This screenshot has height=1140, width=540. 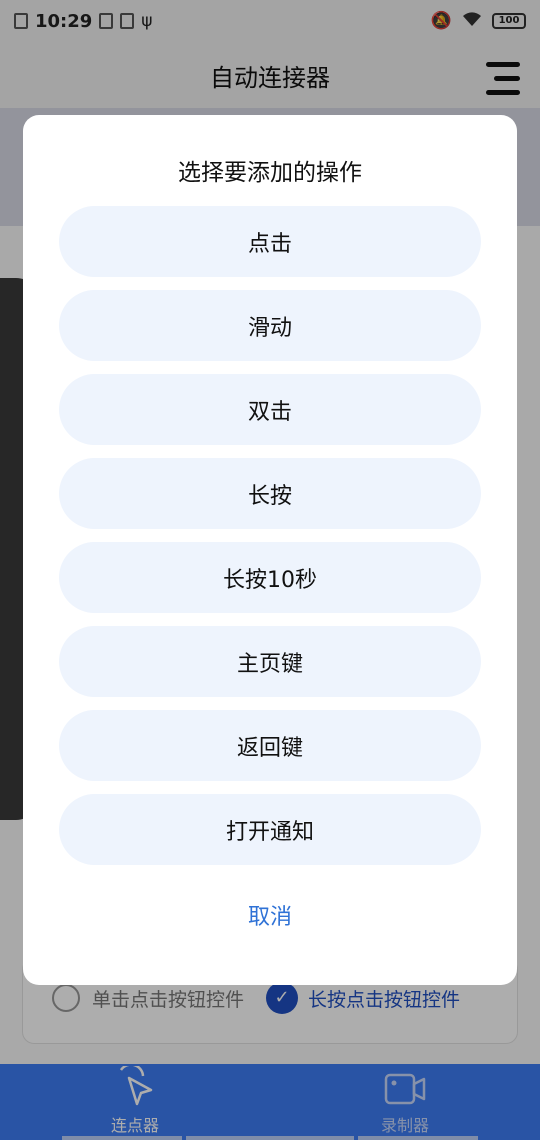 What do you see at coordinates (270, 173) in the screenshot?
I see `dialog-title: 选择要添加的操作` at bounding box center [270, 173].